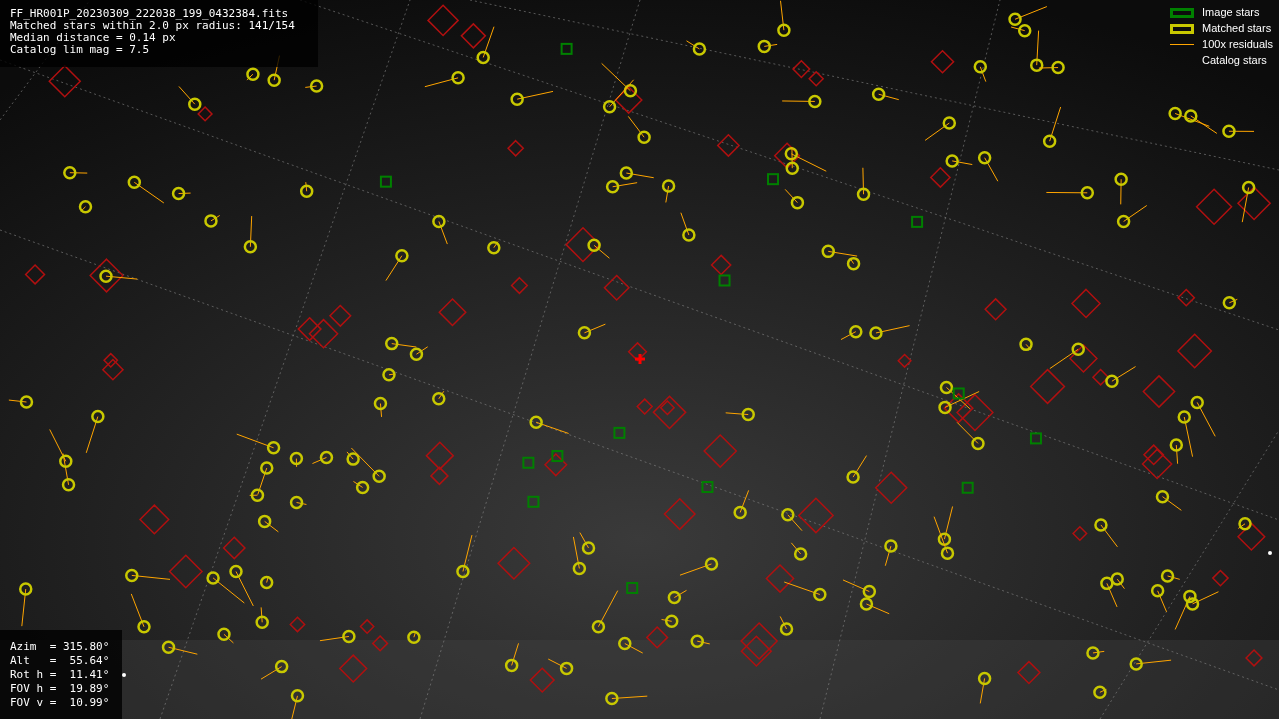 The height and width of the screenshot is (719, 1279). I want to click on legend-label: 100x residuals, so click(1237, 44).